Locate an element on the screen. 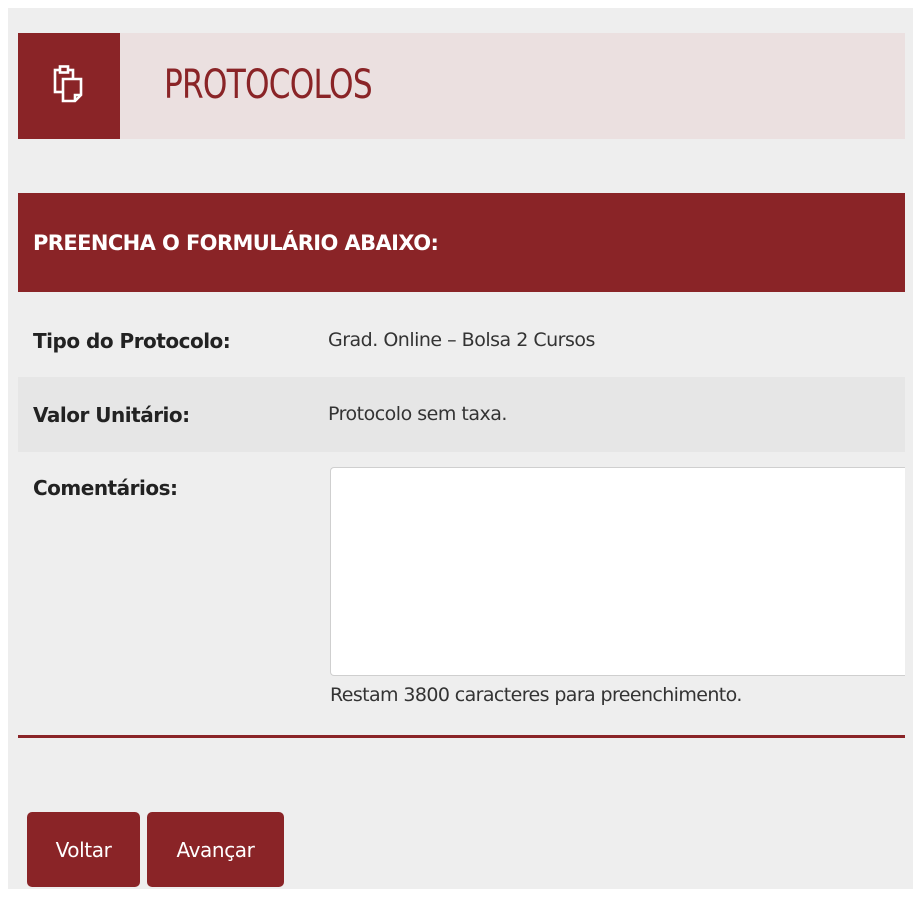  field-label-valor-unitario: Valor Unitário: is located at coordinates (111, 415).